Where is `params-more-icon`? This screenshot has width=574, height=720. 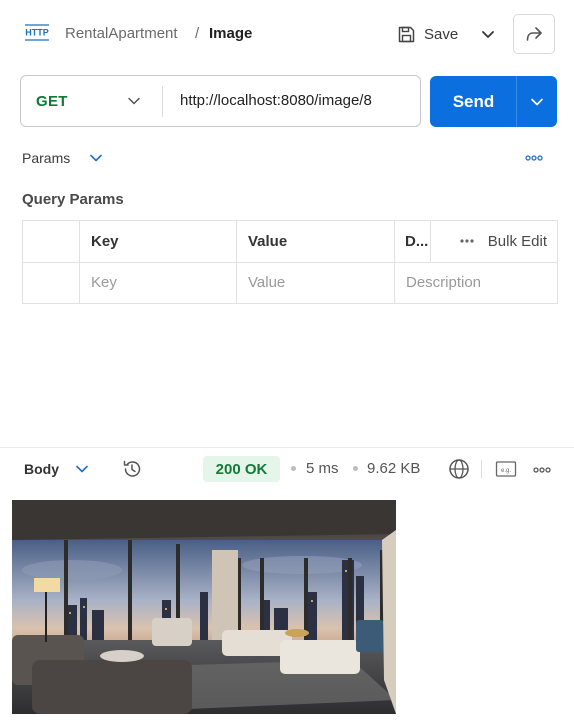
params-more-icon is located at coordinates (534, 157).